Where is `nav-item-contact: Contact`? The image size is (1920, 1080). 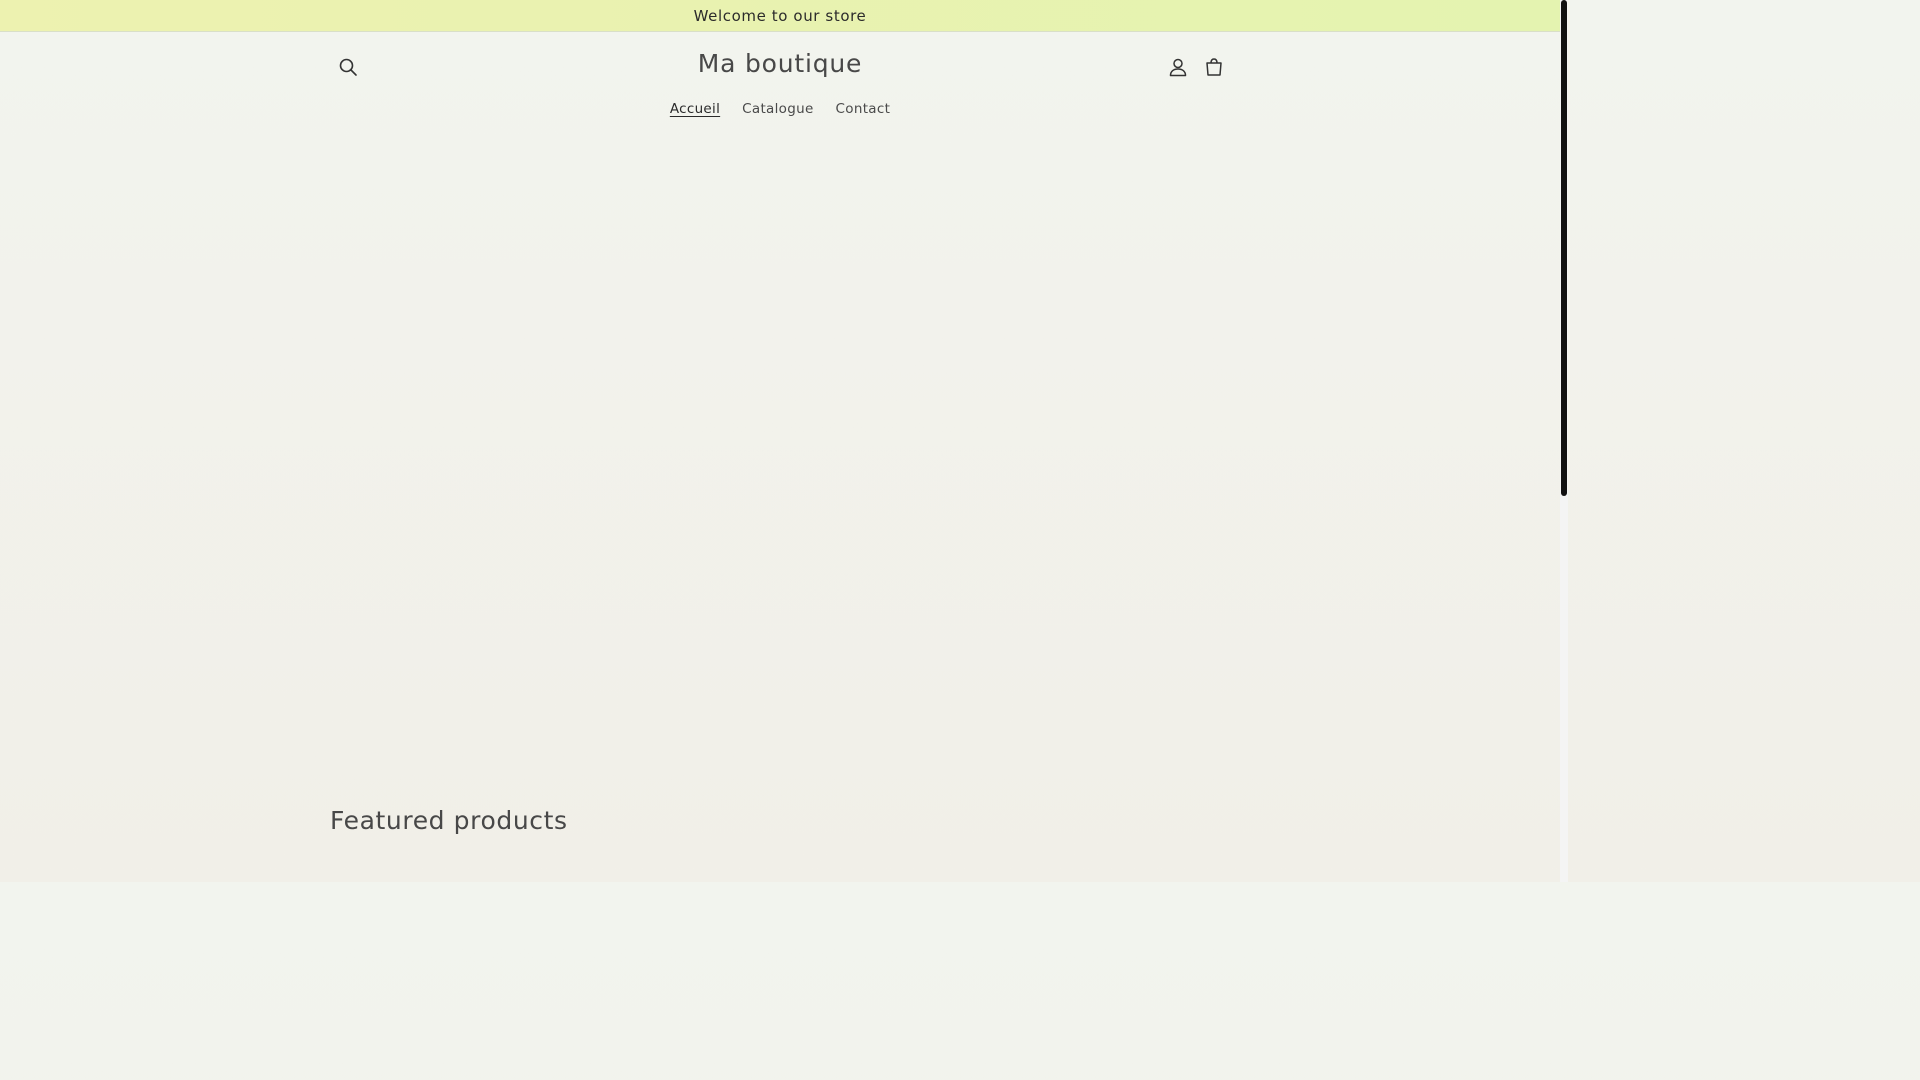 nav-item-contact: Contact is located at coordinates (863, 109).